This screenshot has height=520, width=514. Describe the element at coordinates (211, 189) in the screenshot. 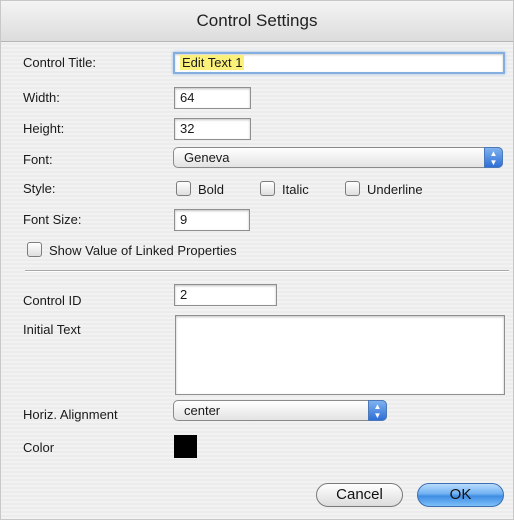

I see `bold-label: Bold` at that location.